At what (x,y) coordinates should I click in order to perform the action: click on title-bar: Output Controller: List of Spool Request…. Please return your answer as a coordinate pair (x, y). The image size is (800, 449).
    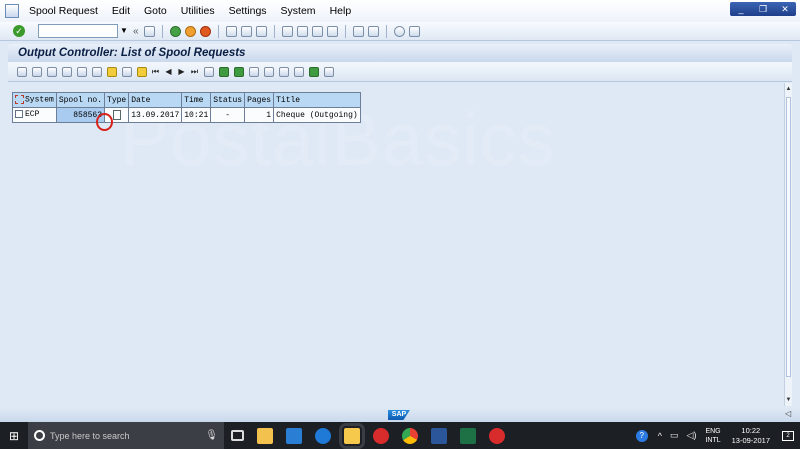
    Looking at the image, I should click on (400, 53).